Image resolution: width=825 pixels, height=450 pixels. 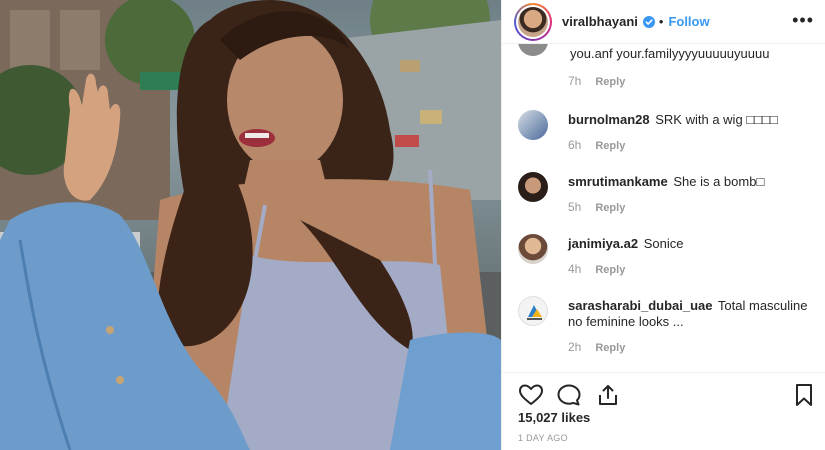 I want to click on comment-text-row: burnolman28 SRK with a wig □□□□, so click(x=693, y=120).